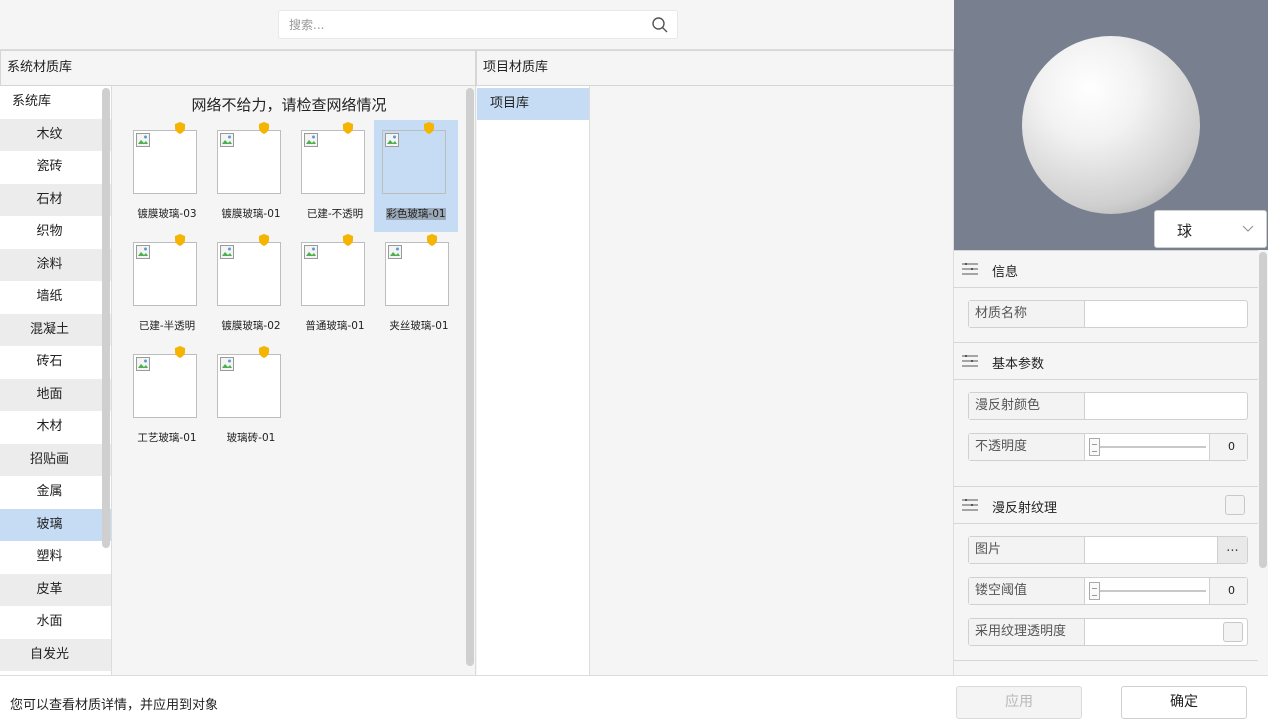  What do you see at coordinates (55, 557) in the screenshot?
I see `category-item: 塑料` at bounding box center [55, 557].